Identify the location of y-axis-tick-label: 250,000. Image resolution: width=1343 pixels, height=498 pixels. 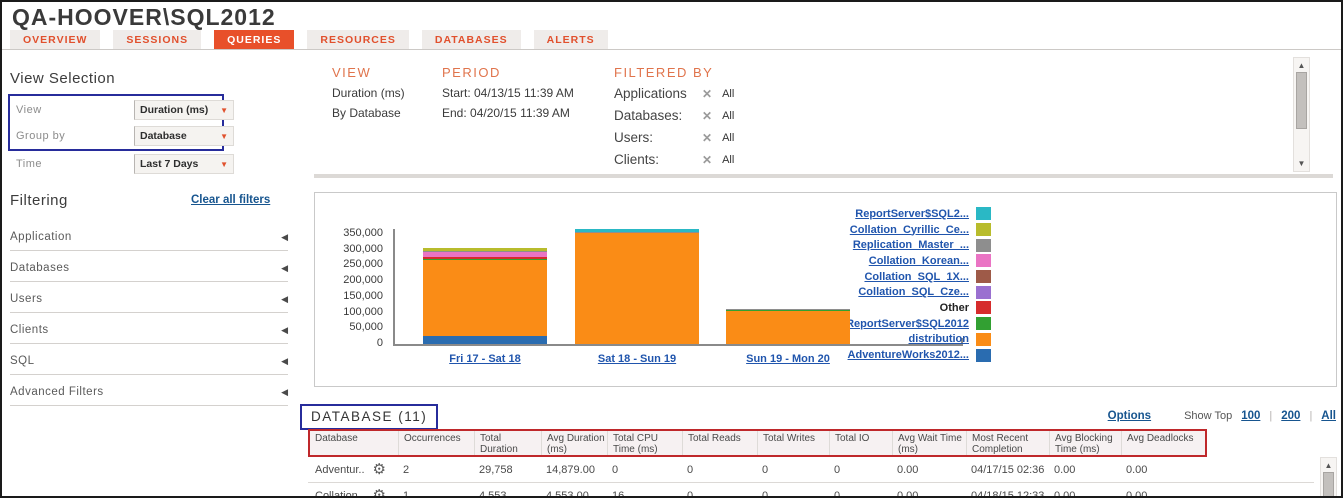
(363, 264).